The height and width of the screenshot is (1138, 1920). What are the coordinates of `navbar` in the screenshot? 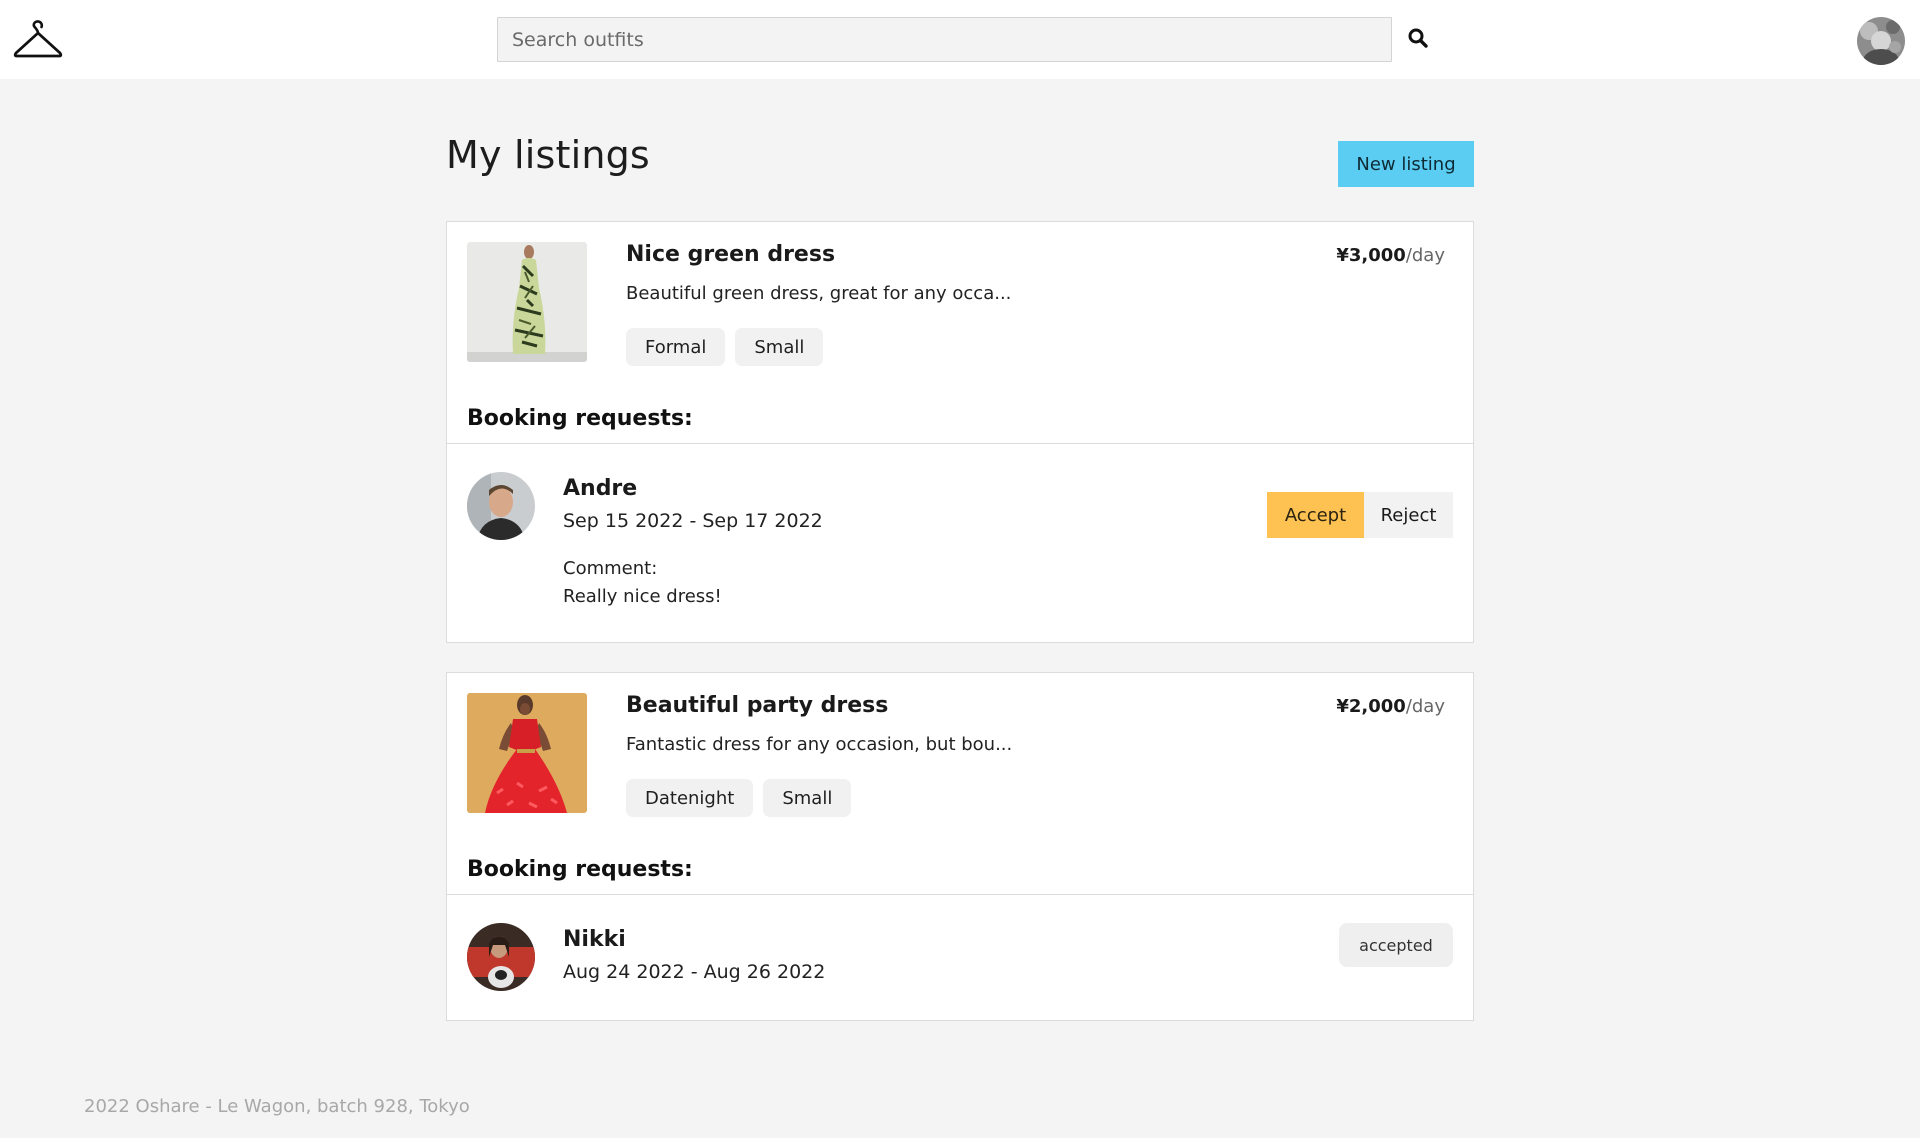 It's located at (960, 39).